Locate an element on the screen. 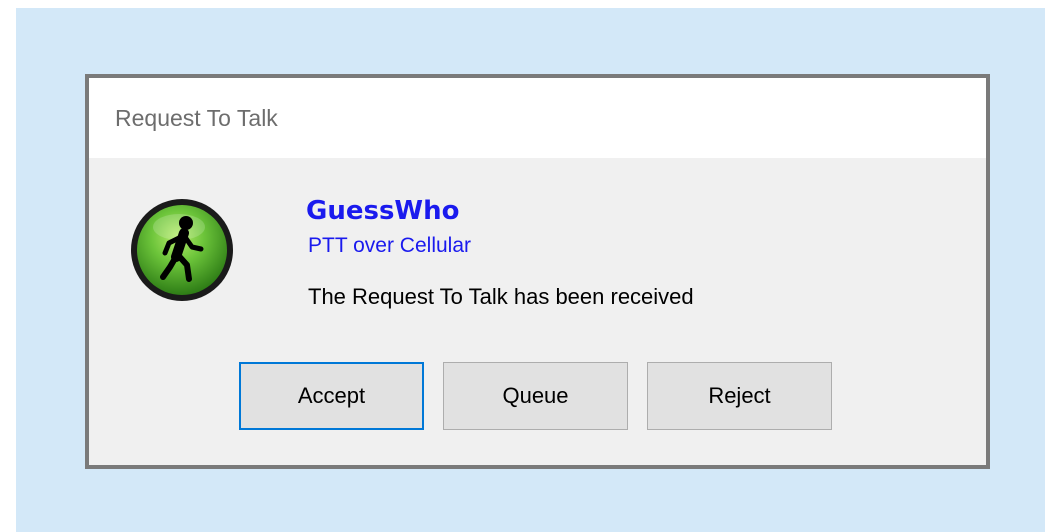 The height and width of the screenshot is (532, 1045). caller-channel: PTT over Cellular is located at coordinates (389, 245).